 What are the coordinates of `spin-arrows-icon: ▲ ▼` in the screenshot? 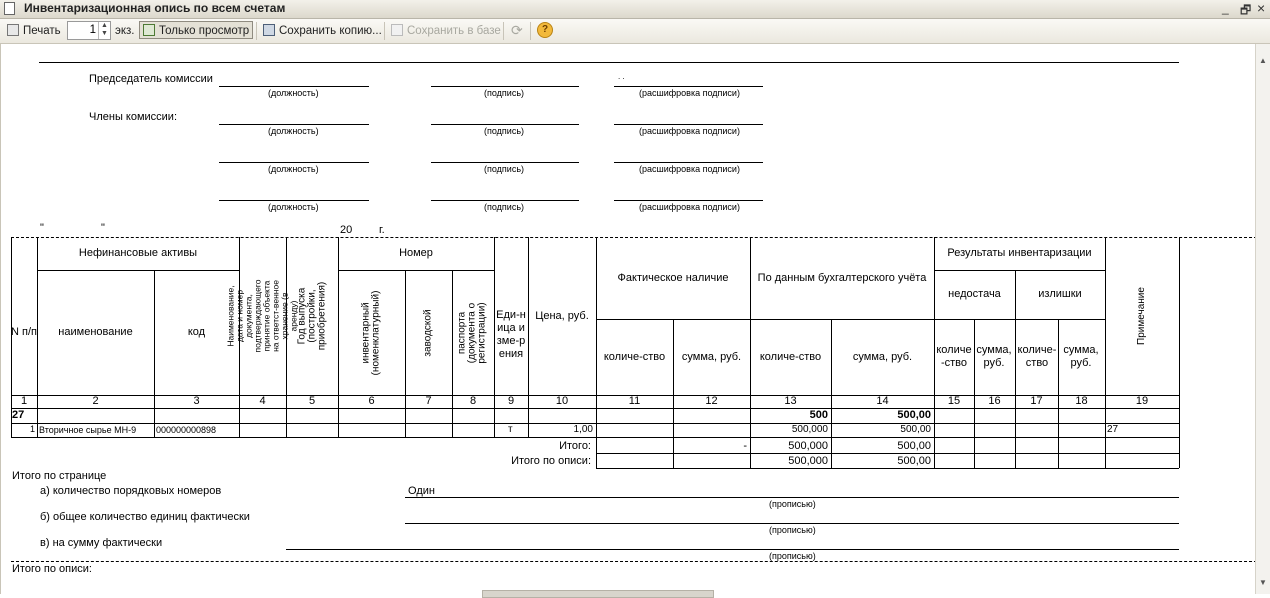 It's located at (104, 30).